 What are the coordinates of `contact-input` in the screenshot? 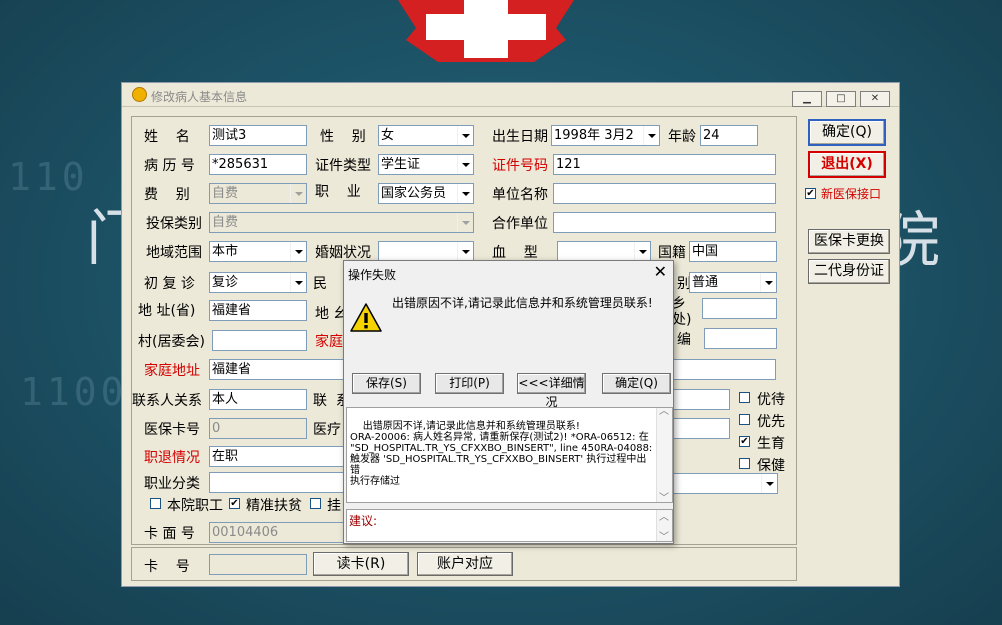 It's located at (701, 399).